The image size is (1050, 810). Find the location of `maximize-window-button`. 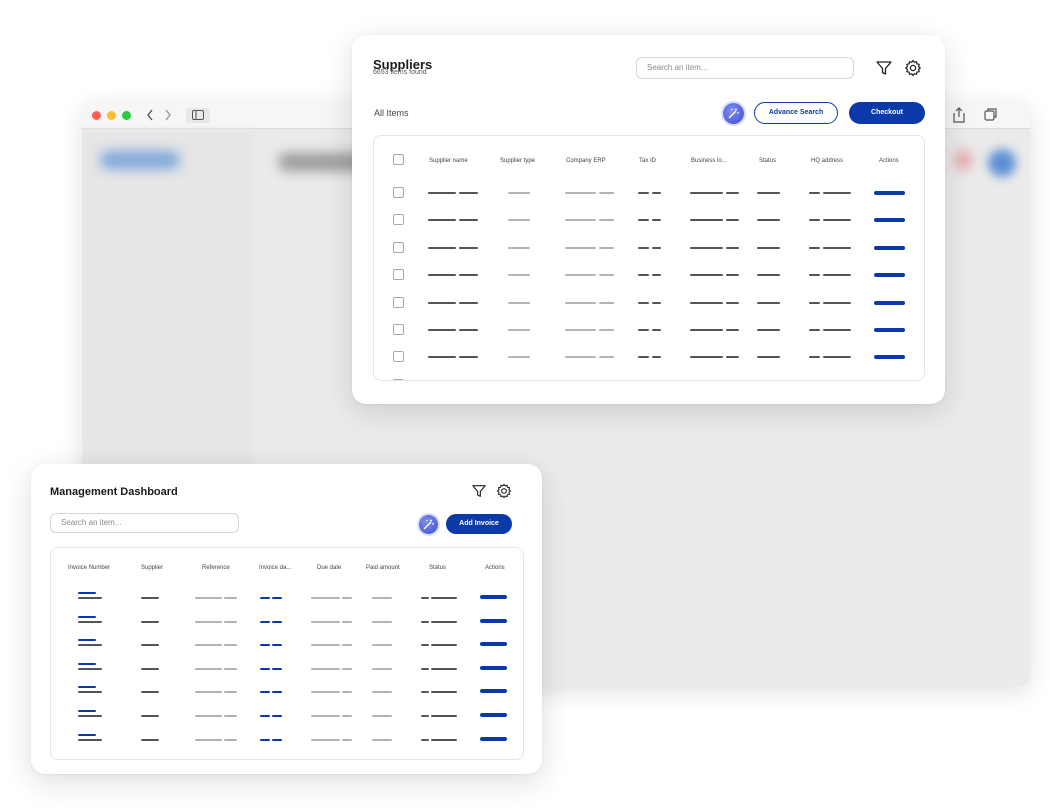

maximize-window-button is located at coordinates (126, 115).